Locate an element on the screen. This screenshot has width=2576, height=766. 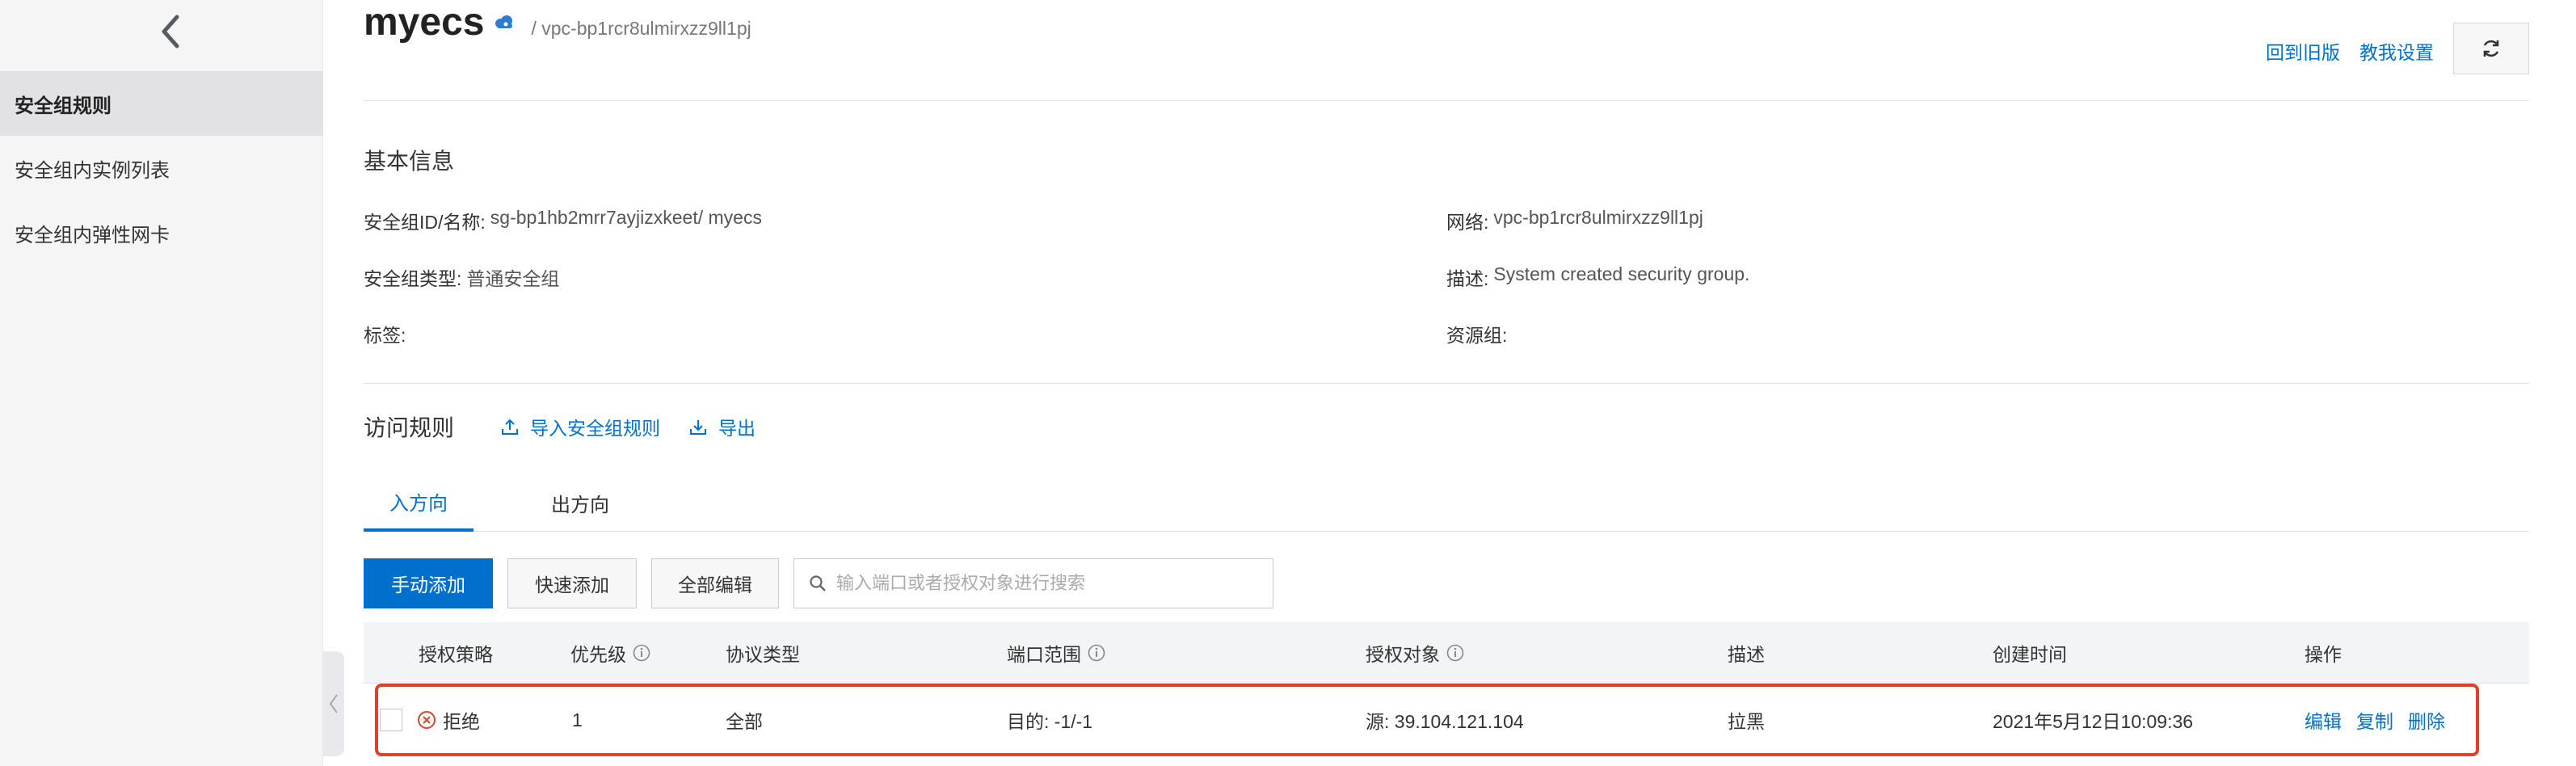
protocol-value: 全部 is located at coordinates (744, 721).